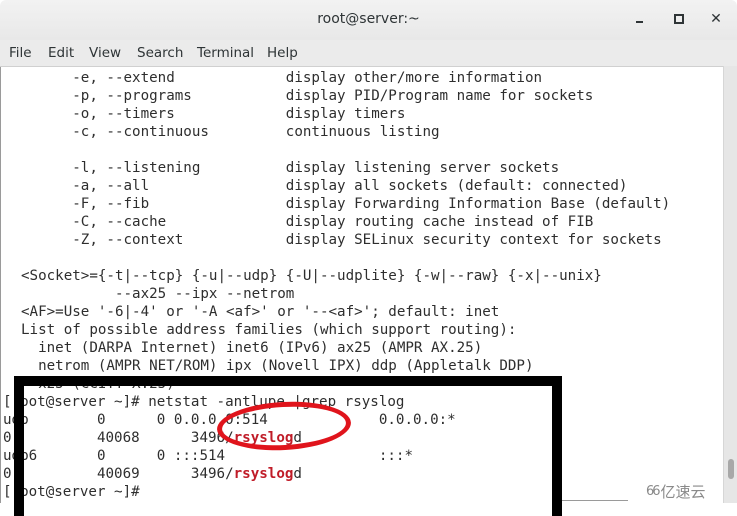 This screenshot has height=516, width=737. Describe the element at coordinates (158, 294) in the screenshot. I see `terminal-line: --ax25 --ipx --netrom` at that location.